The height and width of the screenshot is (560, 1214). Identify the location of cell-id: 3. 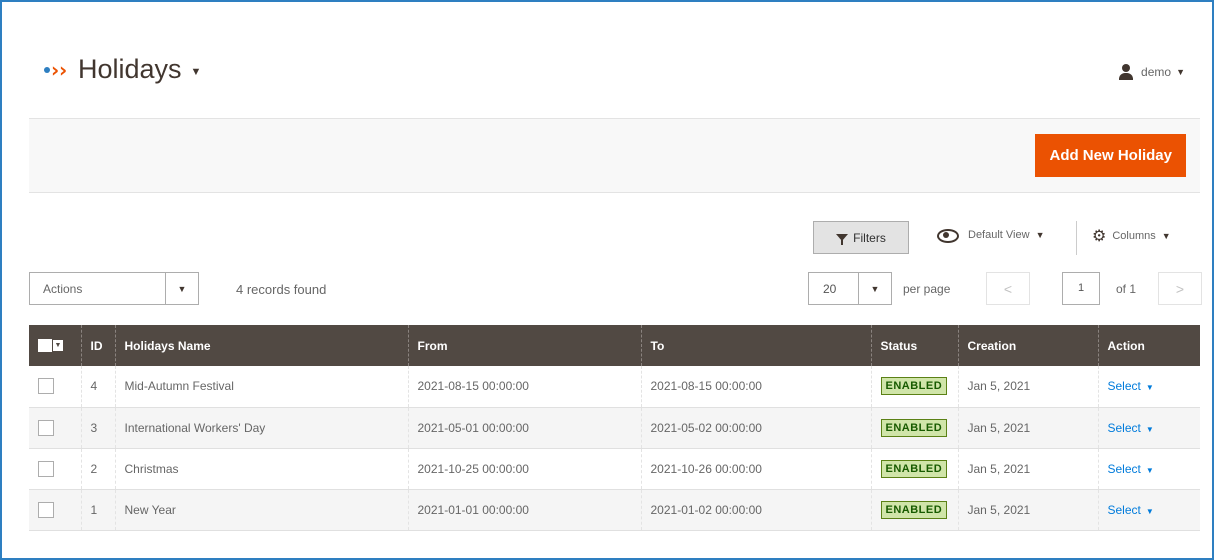
(97, 428).